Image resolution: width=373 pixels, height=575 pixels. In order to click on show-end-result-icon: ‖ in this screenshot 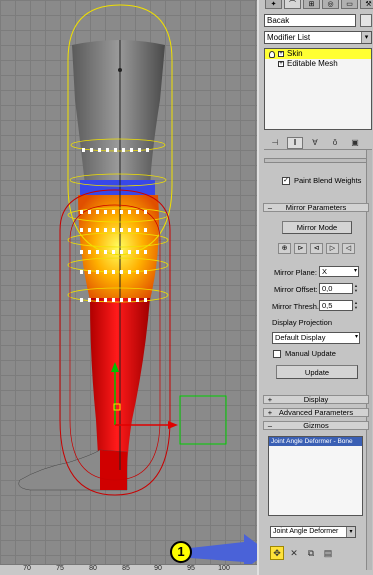, I will do `click(295, 142)`.